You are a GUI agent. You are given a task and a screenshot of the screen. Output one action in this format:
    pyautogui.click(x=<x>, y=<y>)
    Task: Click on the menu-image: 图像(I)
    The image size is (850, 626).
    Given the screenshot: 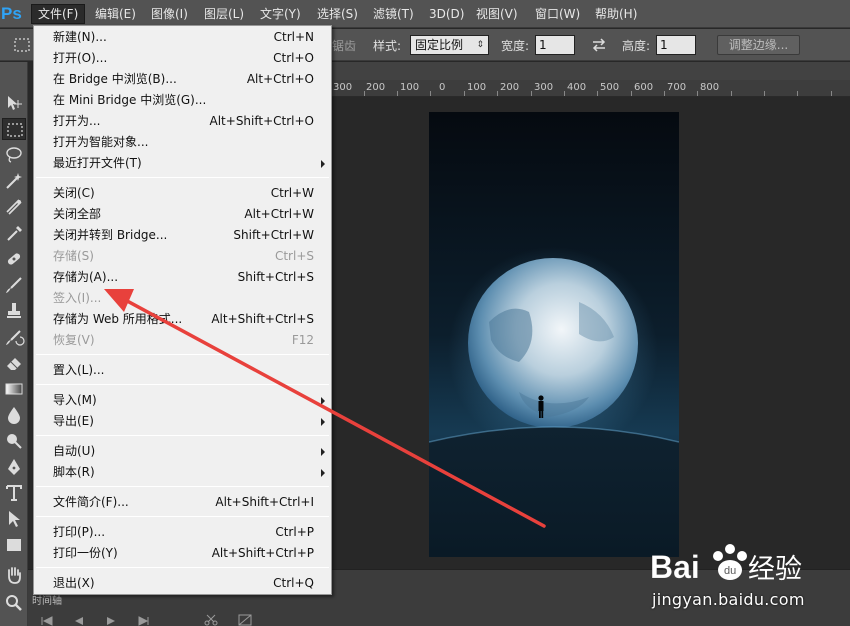 What is the action you would take?
    pyautogui.click(x=169, y=14)
    